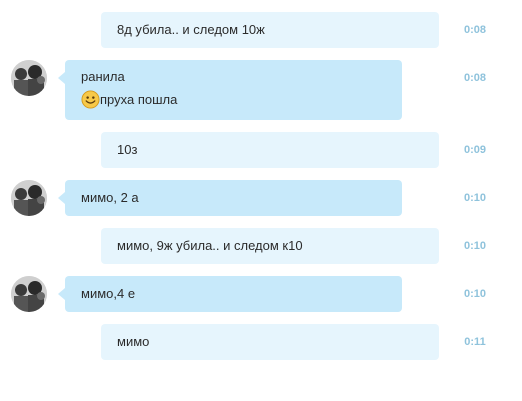 The image size is (522, 401). What do you see at coordinates (133, 341) in the screenshot?
I see `message-text: мимо` at bounding box center [133, 341].